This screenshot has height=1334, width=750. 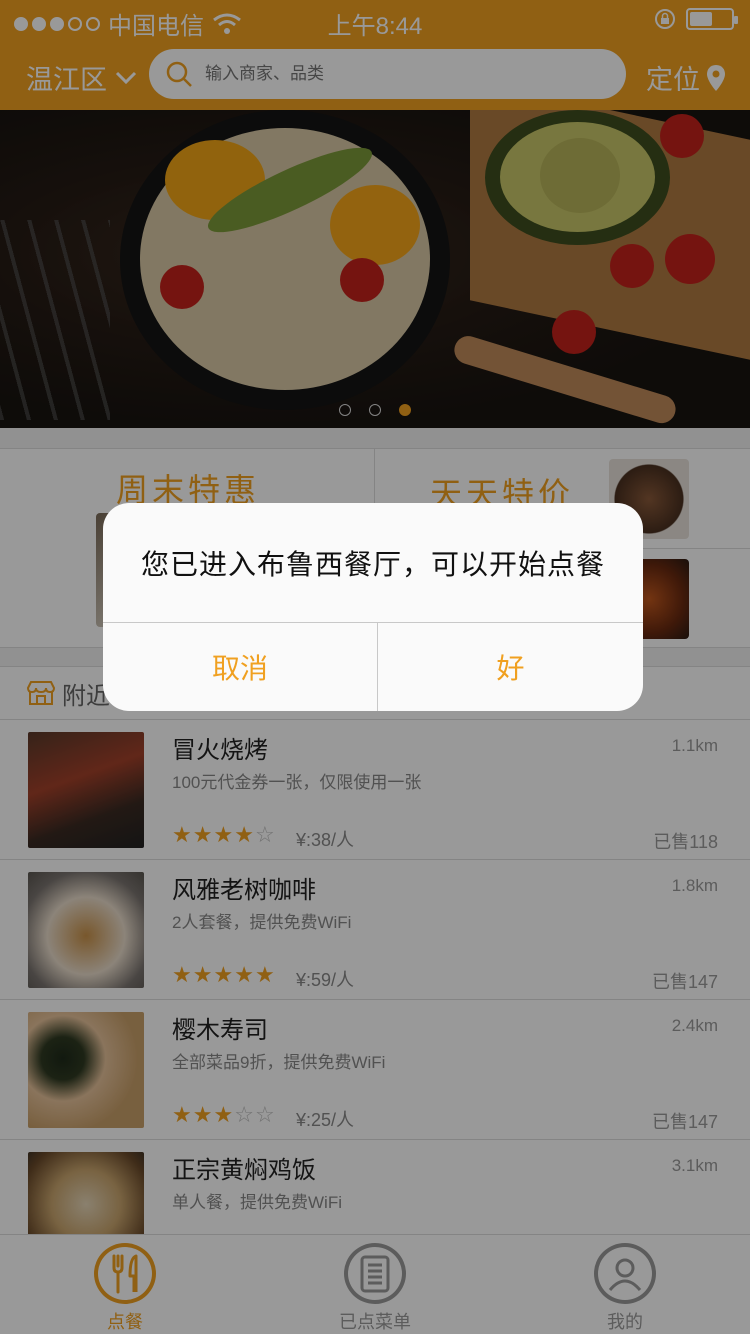 What do you see at coordinates (240, 667) in the screenshot?
I see `cancel-button: 取消` at bounding box center [240, 667].